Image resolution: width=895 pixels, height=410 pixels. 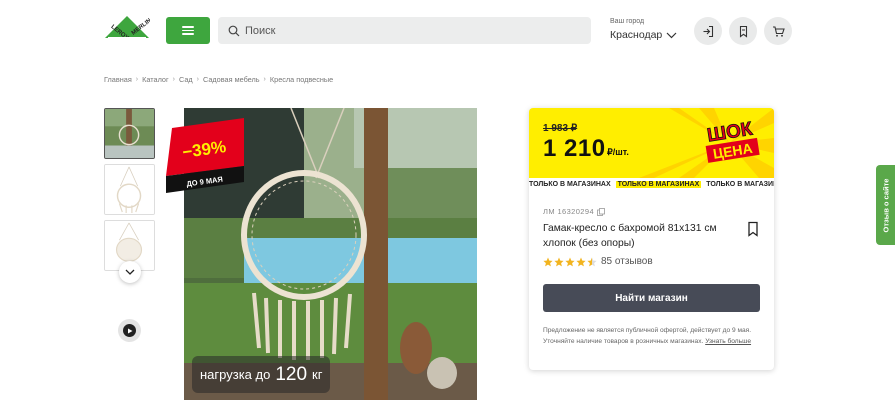 I want to click on login-button, so click(x=708, y=31).